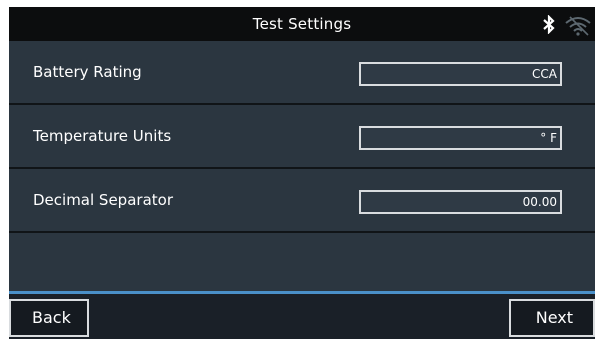 This screenshot has height=339, width=595. Describe the element at coordinates (87, 72) in the screenshot. I see `setting-label: Battery Rating` at that location.